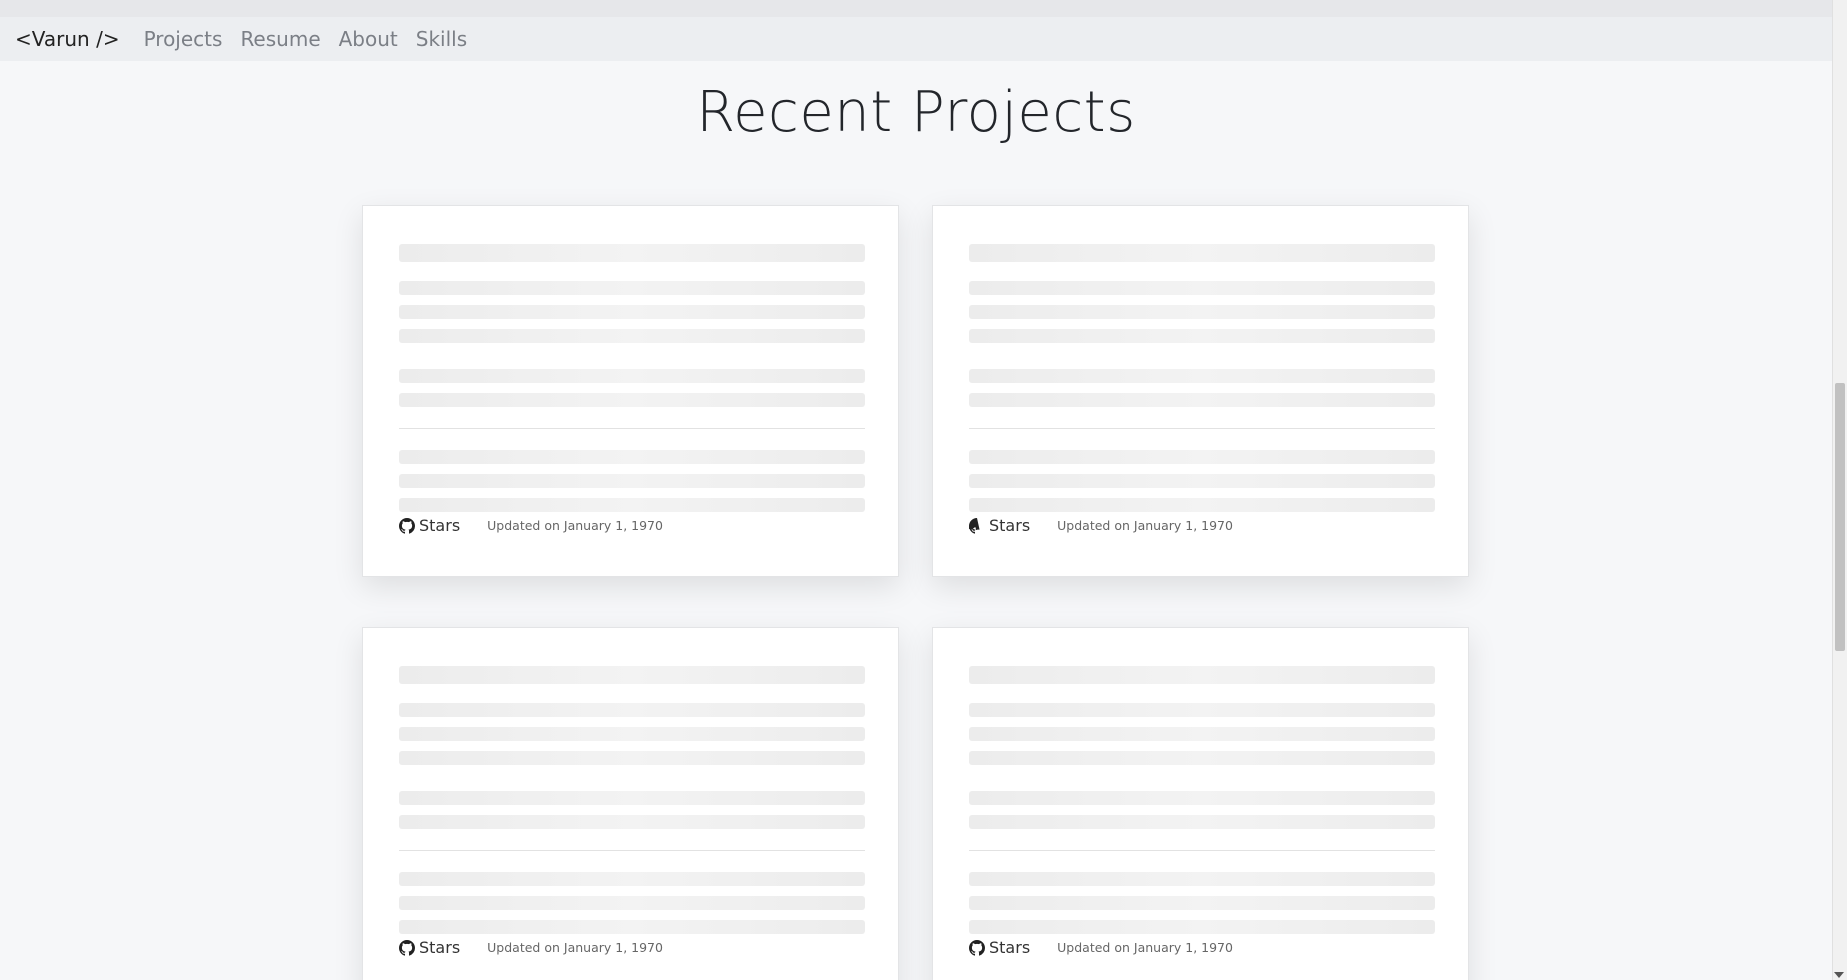 Image resolution: width=1847 pixels, height=980 pixels. What do you see at coordinates (916, 39) in the screenshot?
I see `navbar: <Varun /> Projects Resume About Skills` at bounding box center [916, 39].